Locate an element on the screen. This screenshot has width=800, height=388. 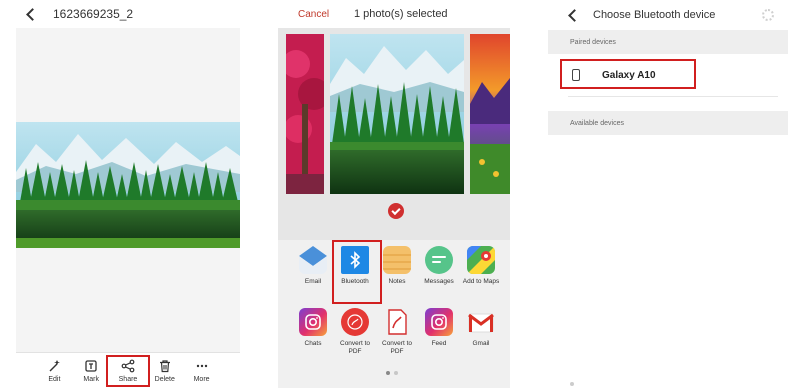
share-convert-pdf-1: Convert to PDF is located at coordinates (355, 336).